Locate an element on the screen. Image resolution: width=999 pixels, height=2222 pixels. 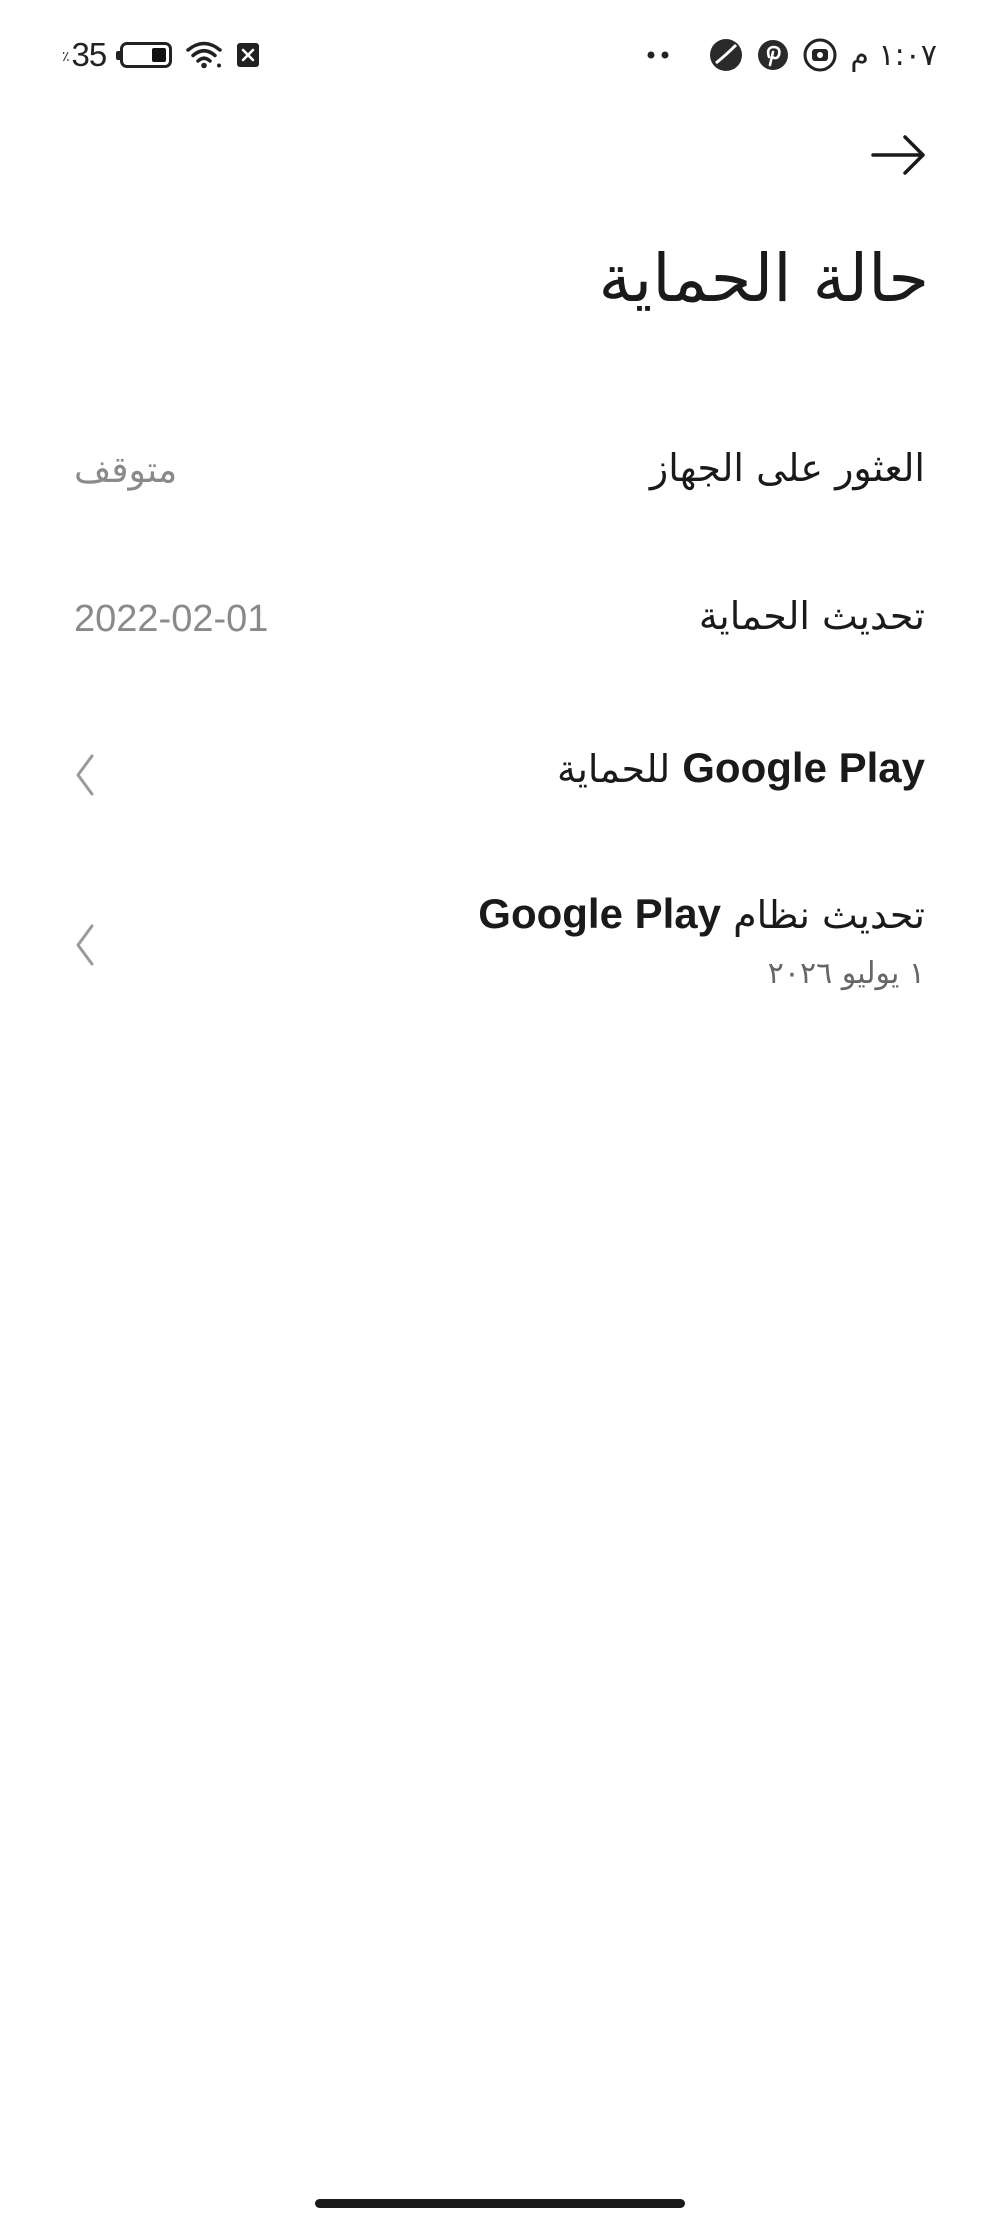
sim-x-icon is located at coordinates (248, 55).